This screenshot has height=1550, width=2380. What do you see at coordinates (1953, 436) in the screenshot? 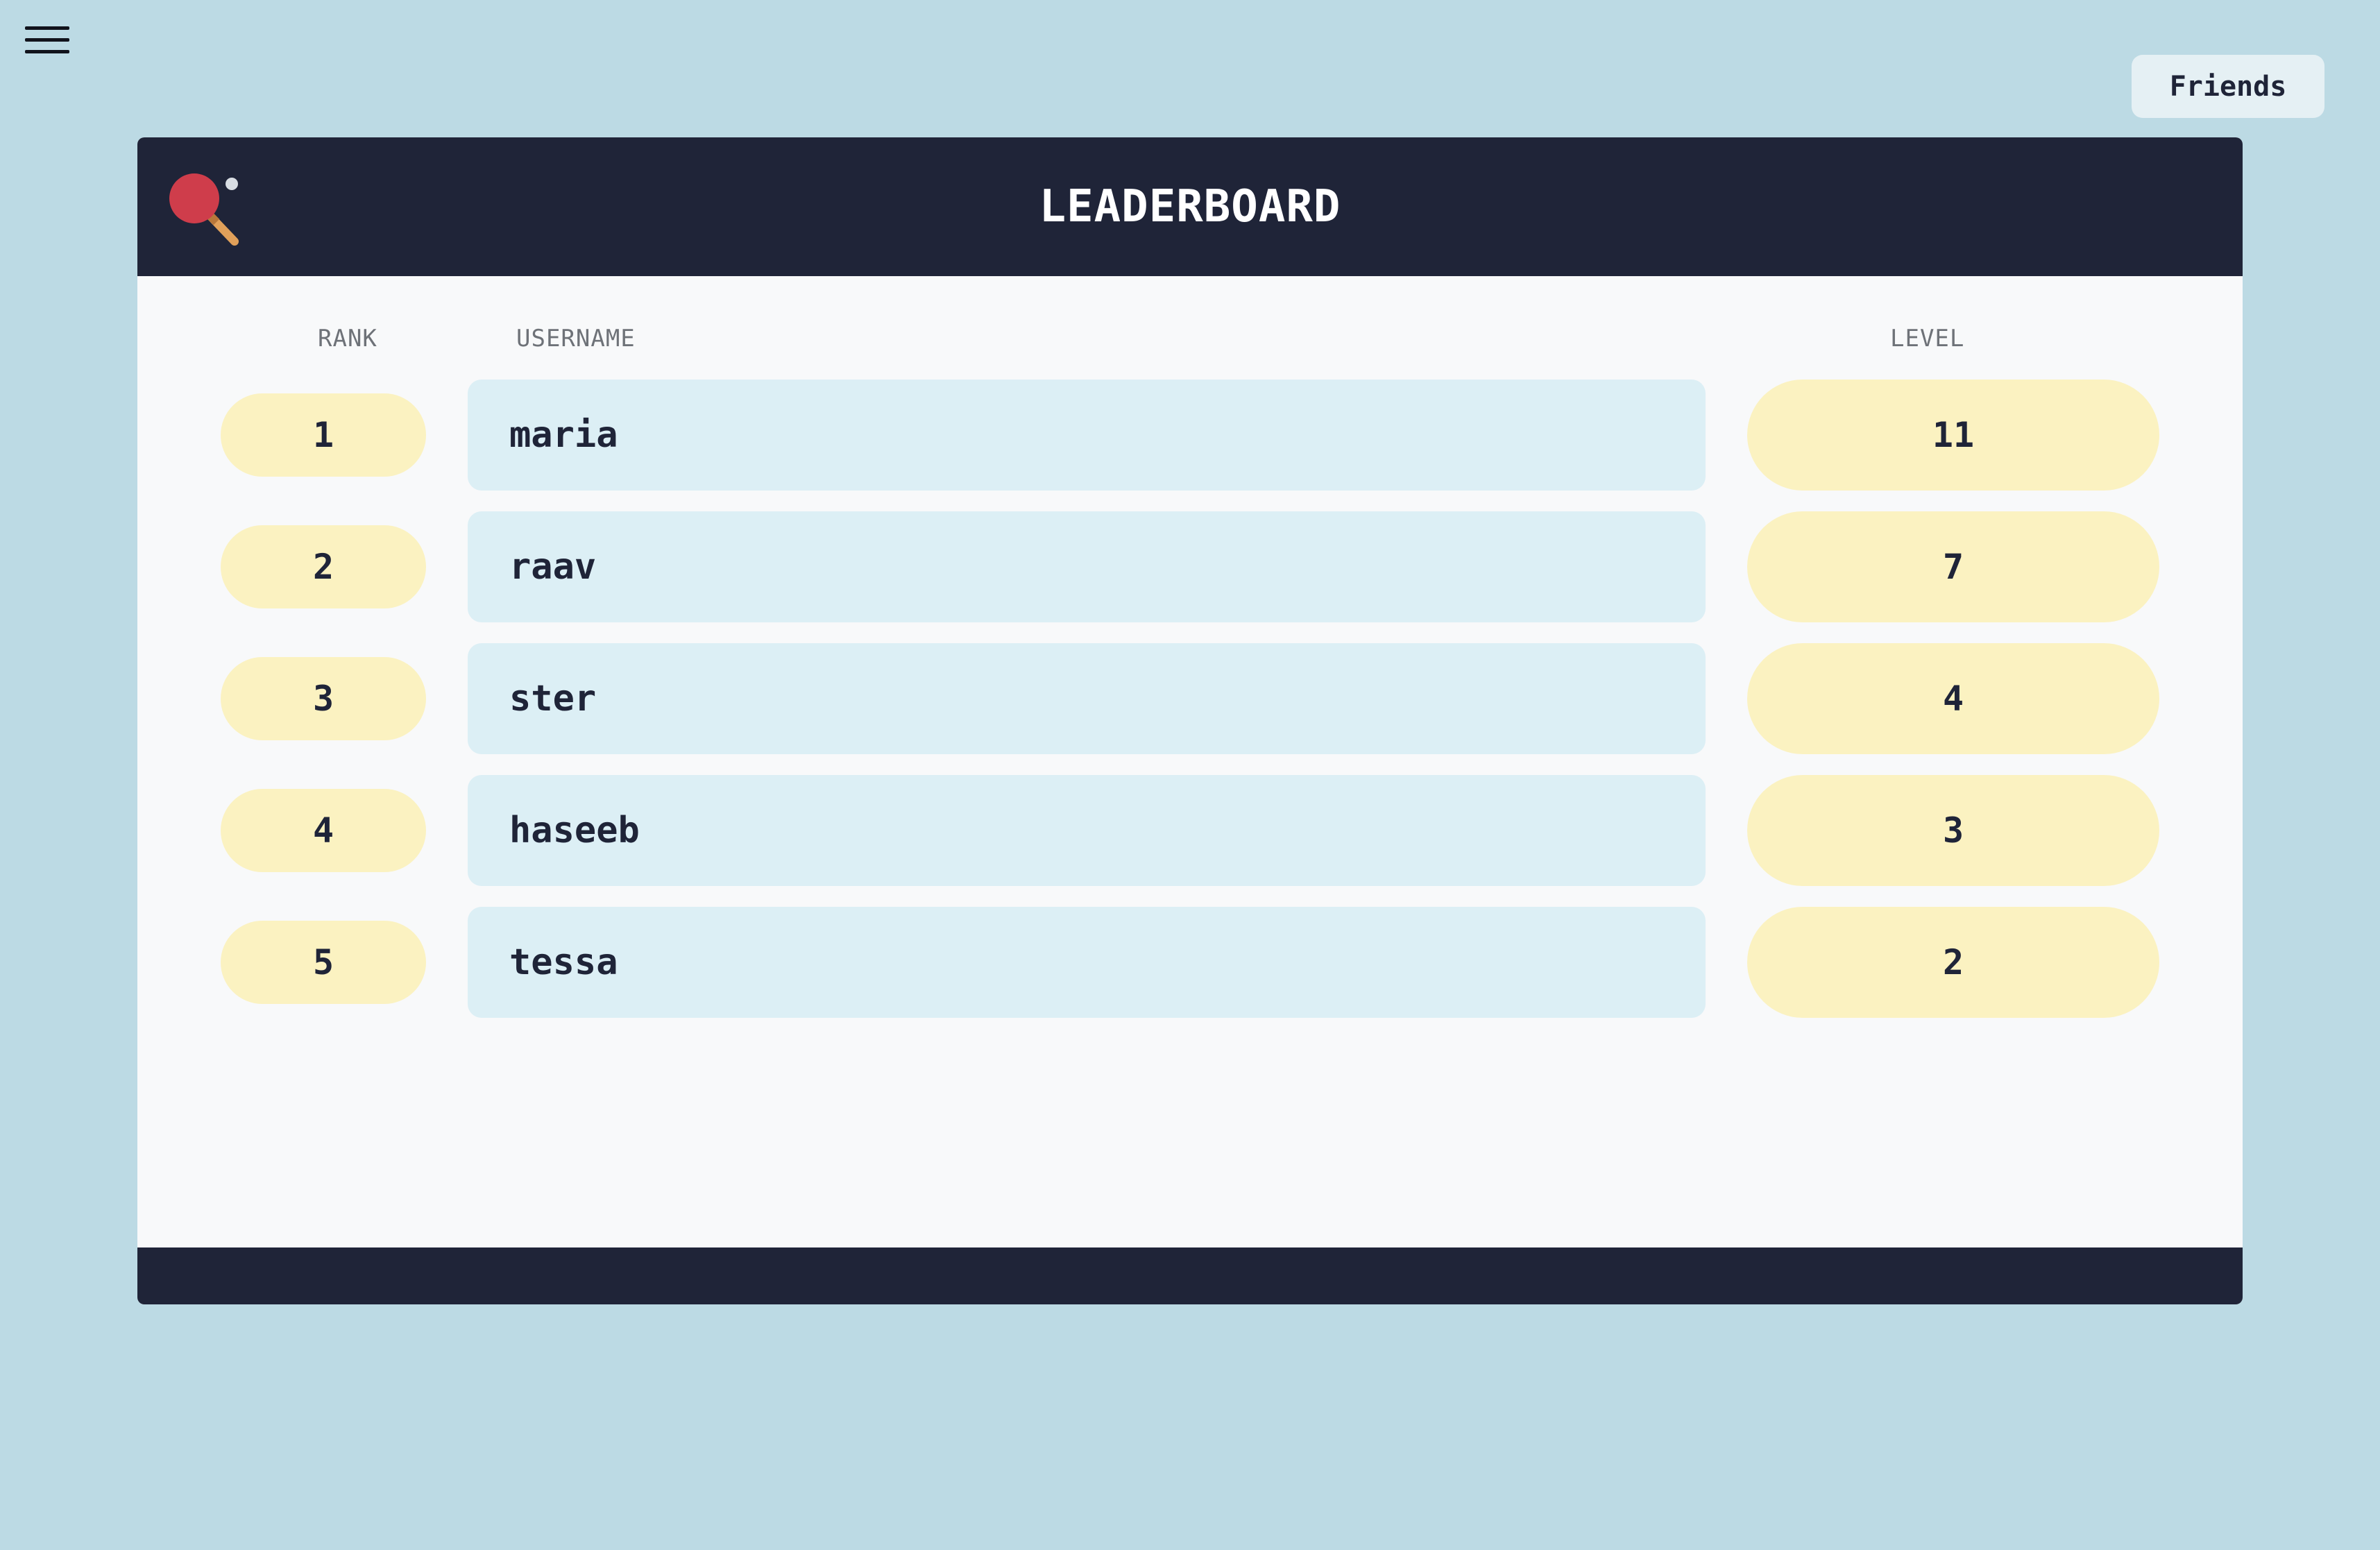
I see `level-badge: 11` at bounding box center [1953, 436].